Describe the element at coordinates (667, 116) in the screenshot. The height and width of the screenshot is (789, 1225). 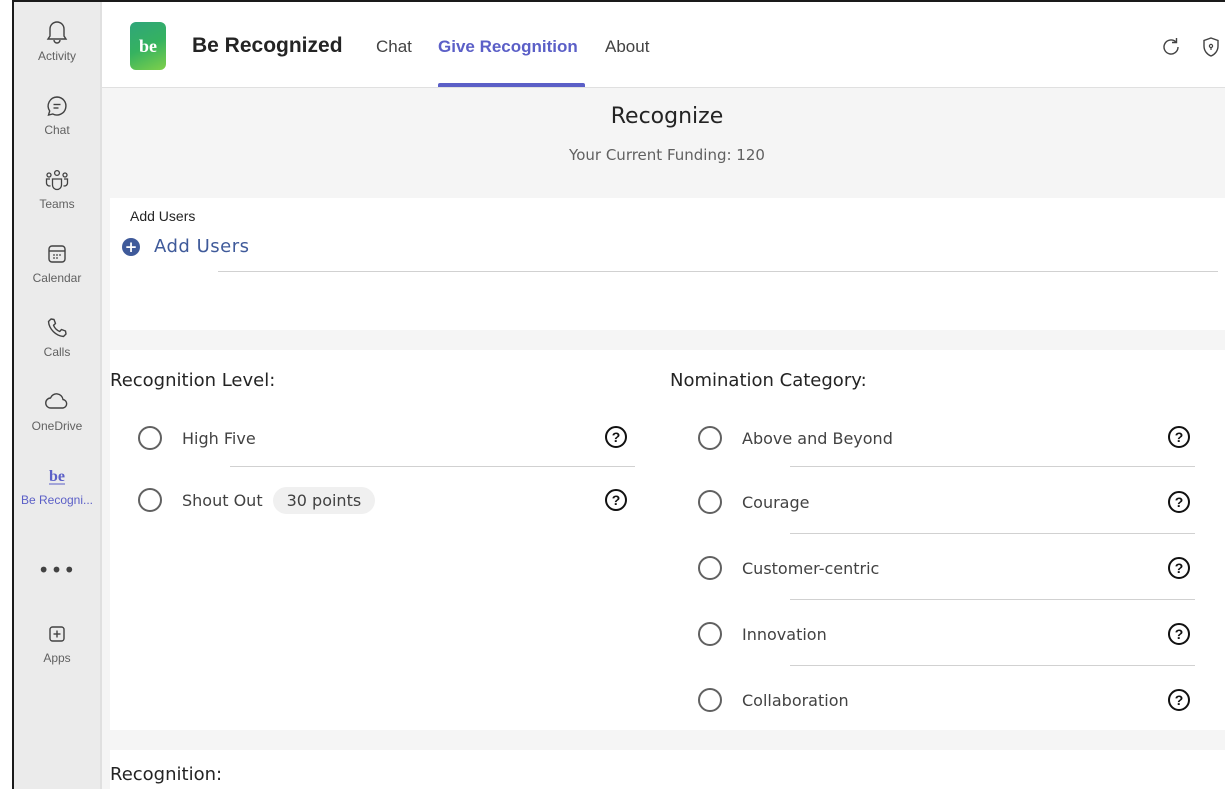
I see `page-title: Recognize` at that location.